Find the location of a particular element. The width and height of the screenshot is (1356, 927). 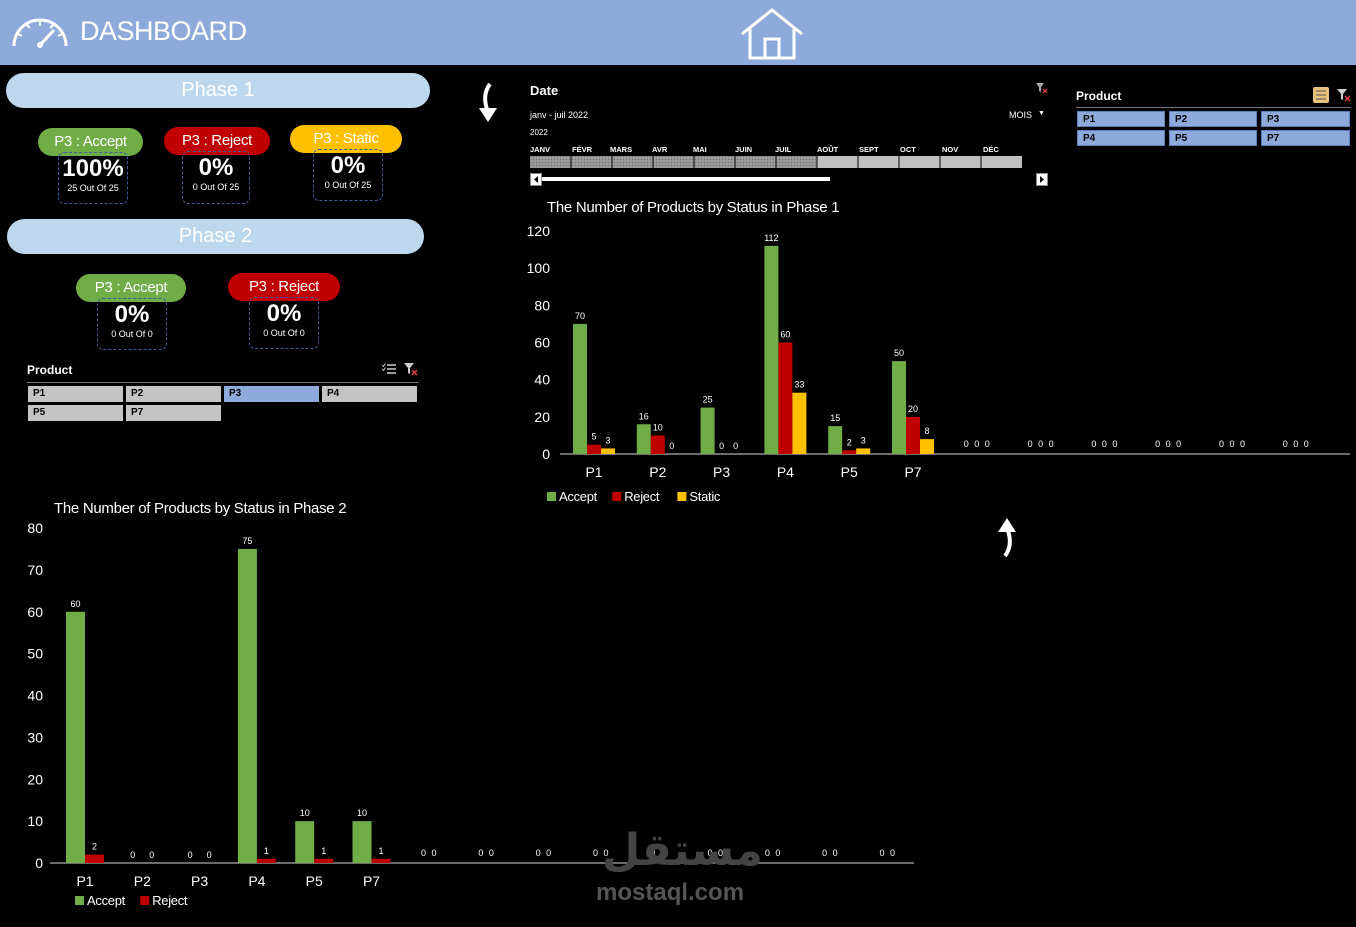

kpi-percent: 100% is located at coordinates (93, 168).